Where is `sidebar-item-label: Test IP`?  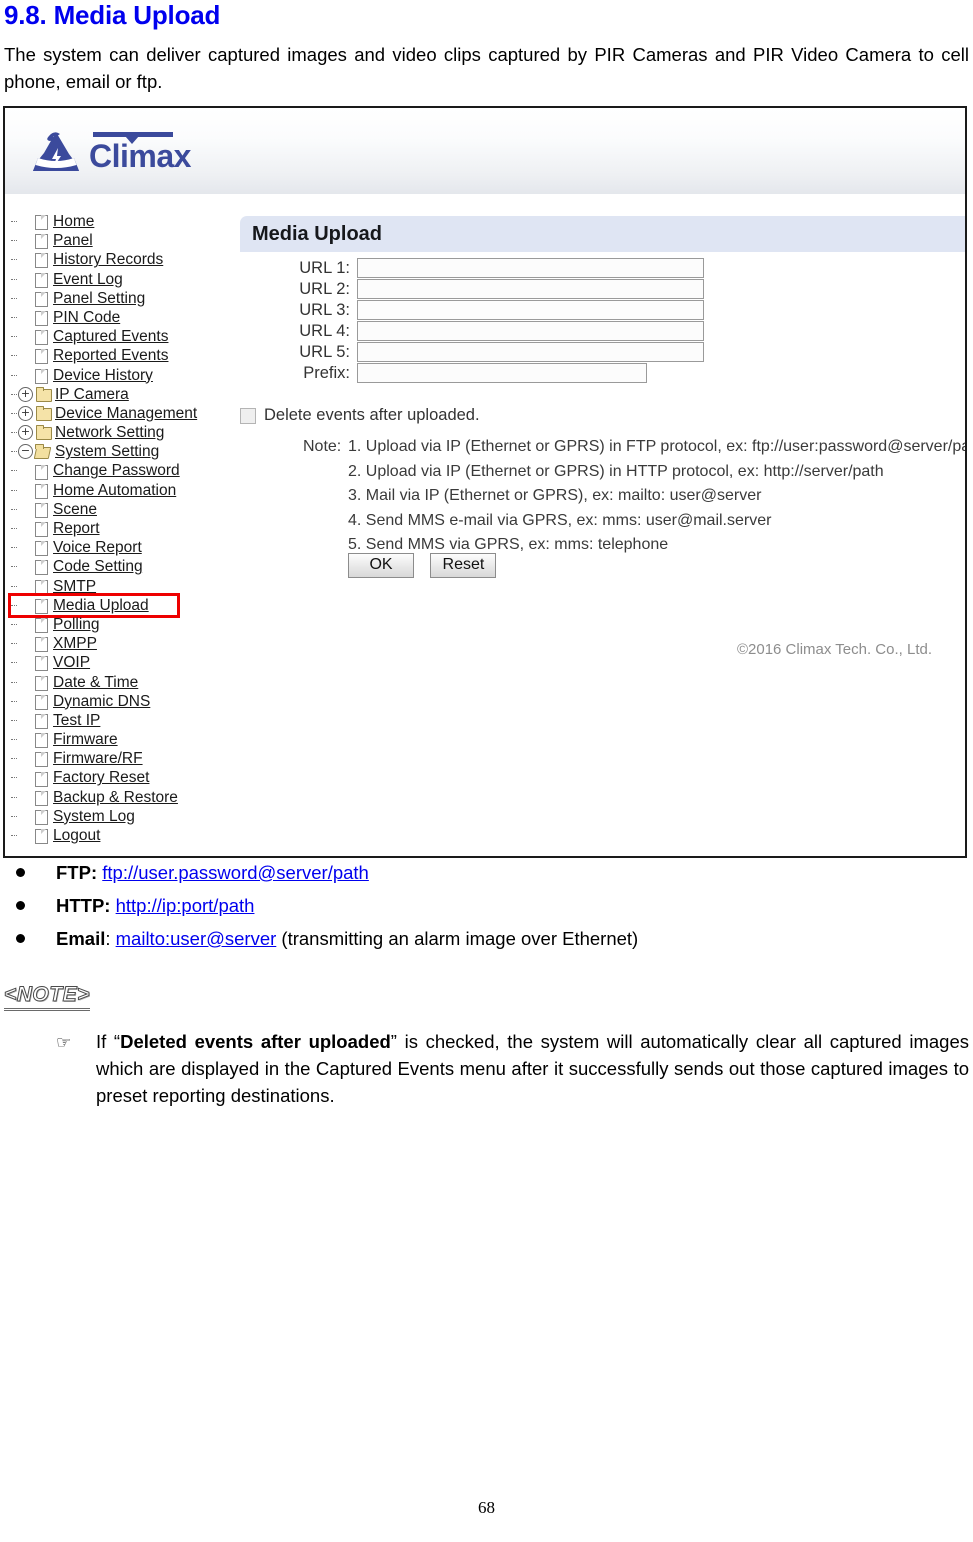
sidebar-item-label: Test IP is located at coordinates (76, 720).